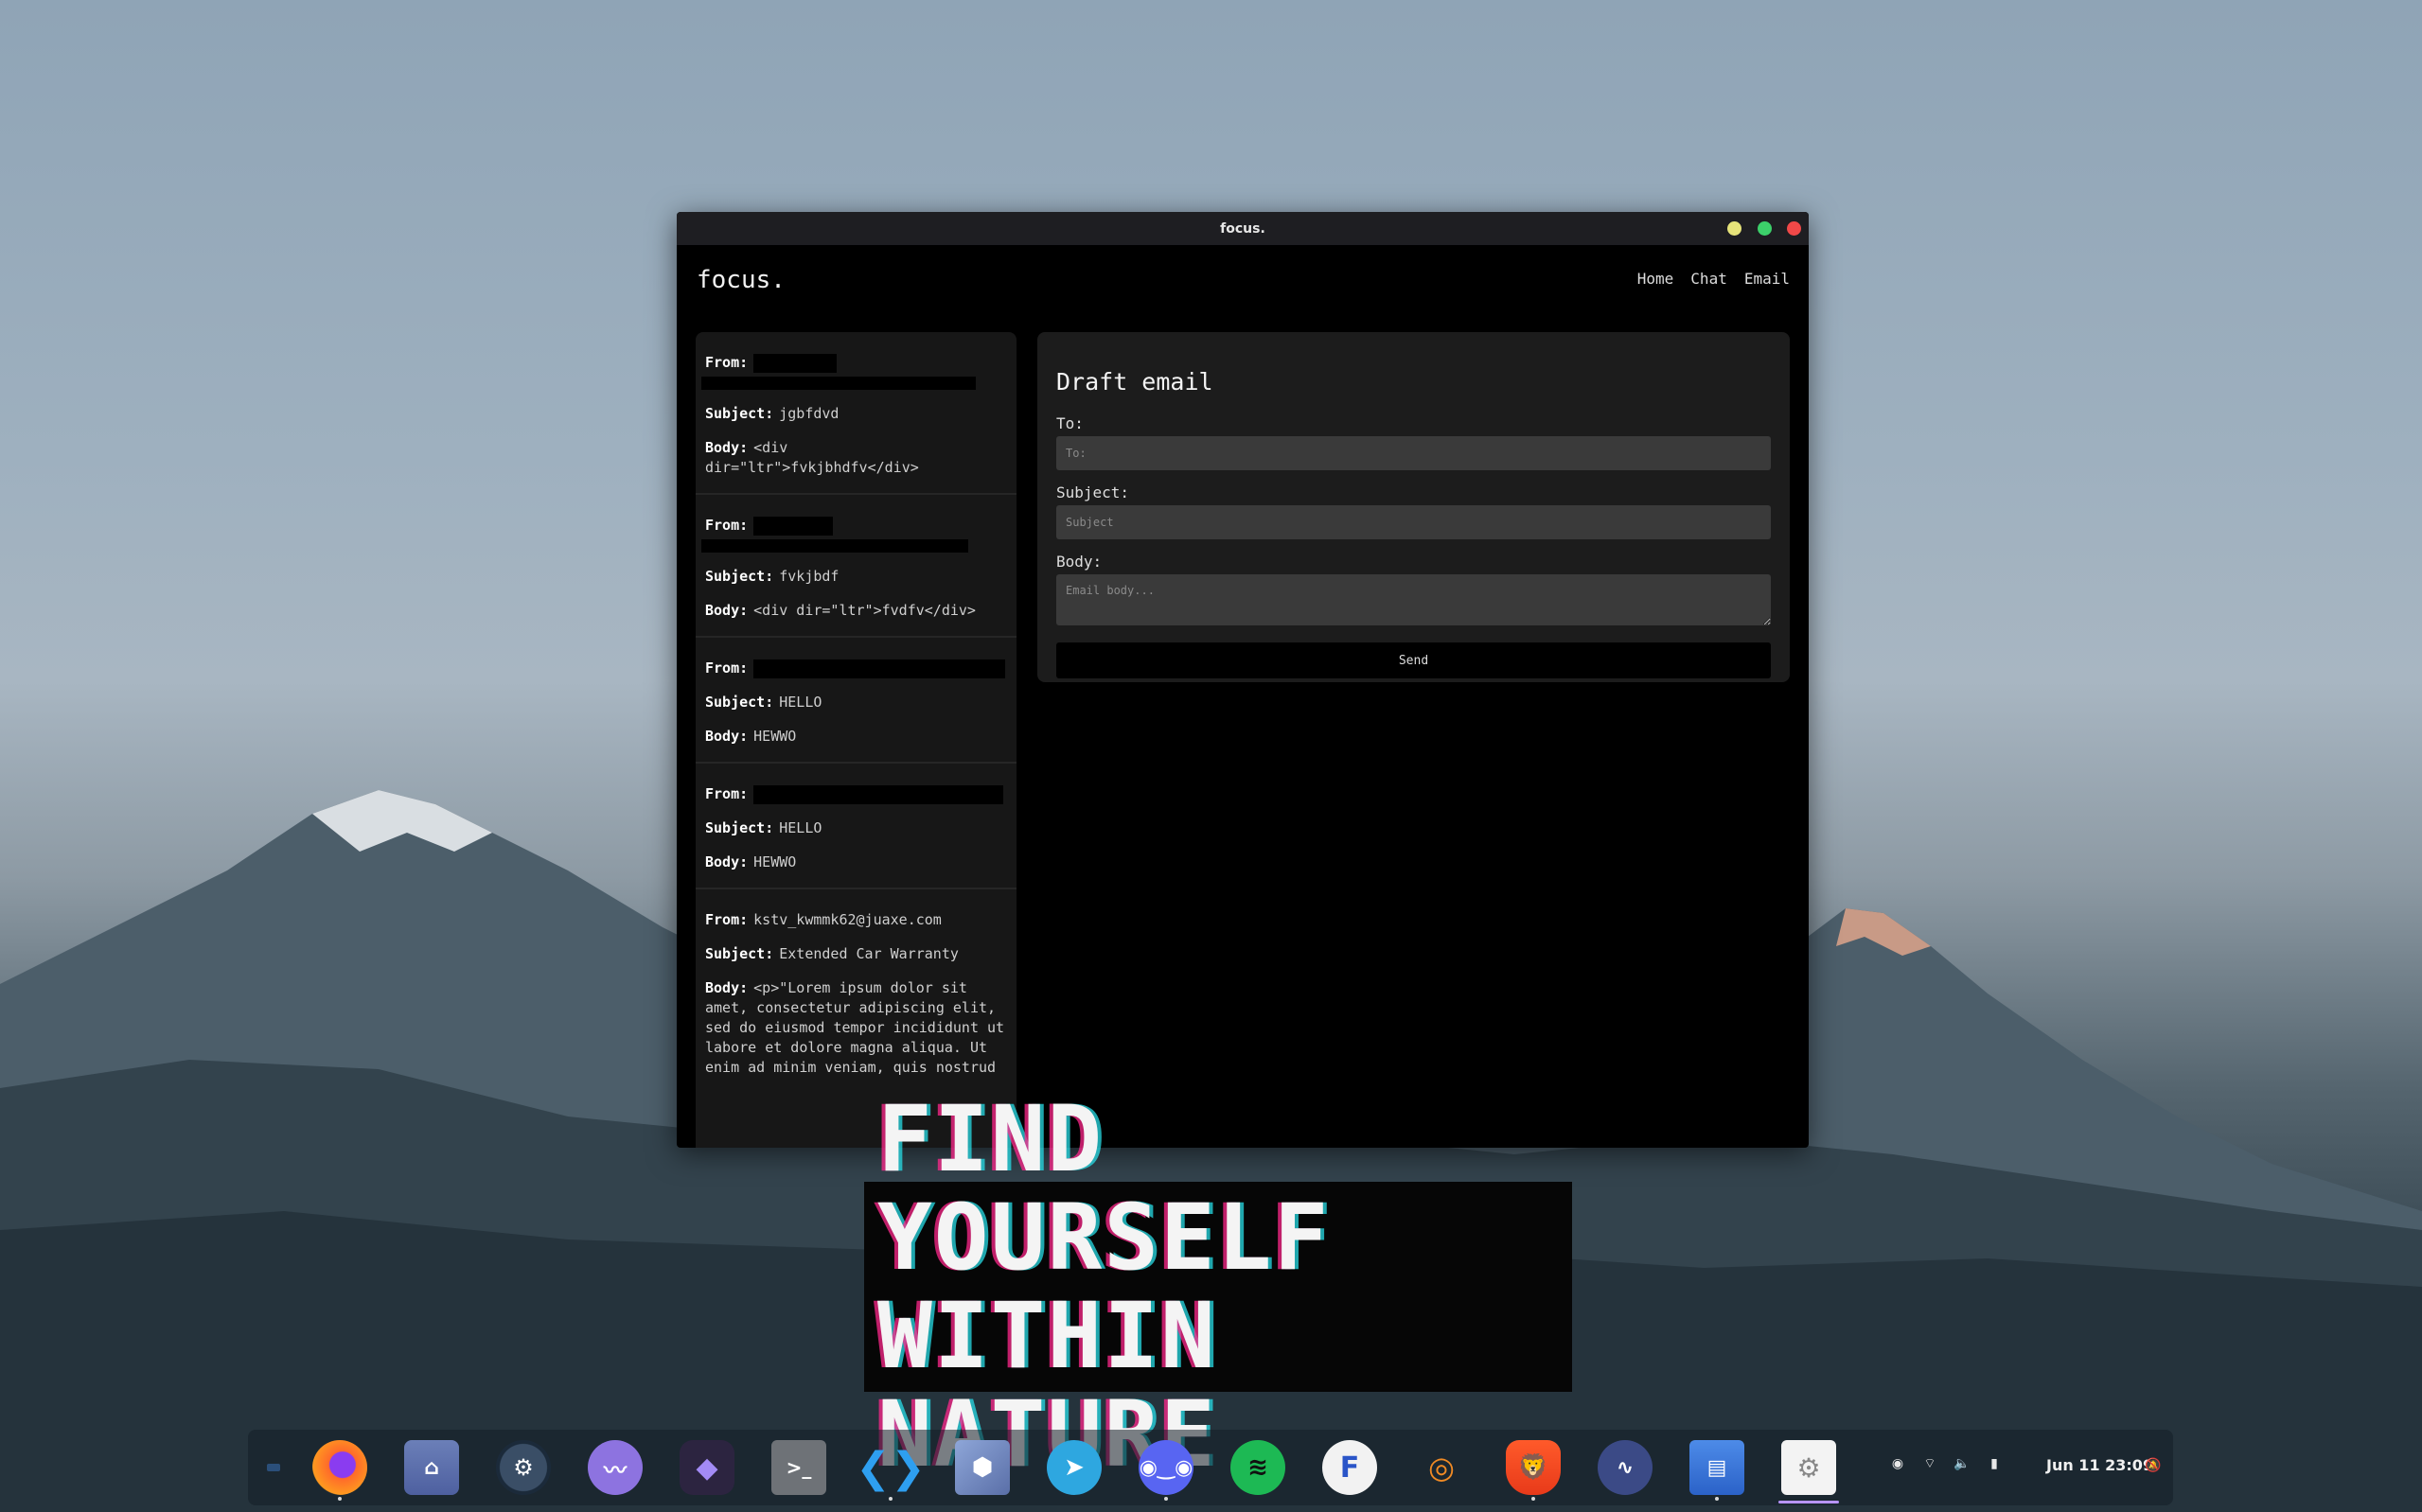 Image resolution: width=2422 pixels, height=1512 pixels. Describe the element at coordinates (847, 919) in the screenshot. I see `from-value: kstv_kwmmk62@juaxe.com` at that location.